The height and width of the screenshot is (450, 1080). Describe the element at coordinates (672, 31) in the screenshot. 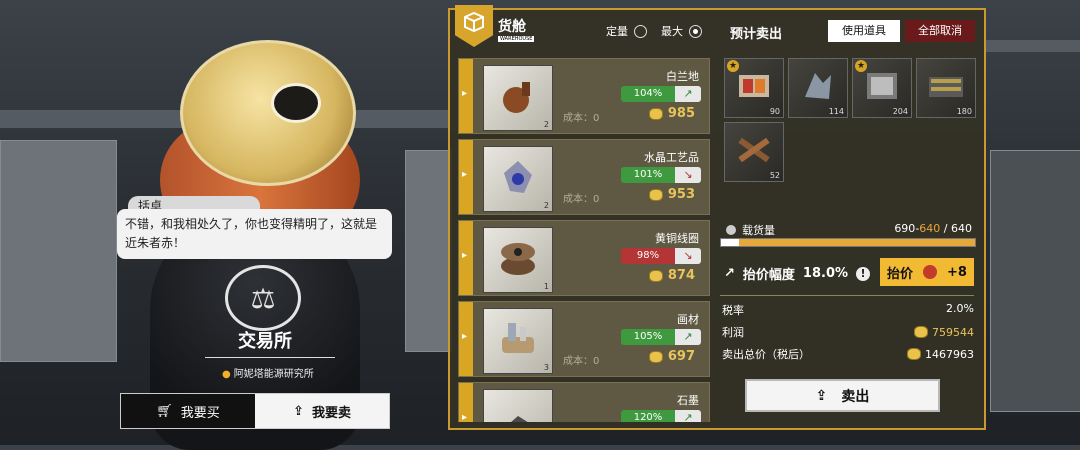

I see `radio-label-max: 最大` at that location.